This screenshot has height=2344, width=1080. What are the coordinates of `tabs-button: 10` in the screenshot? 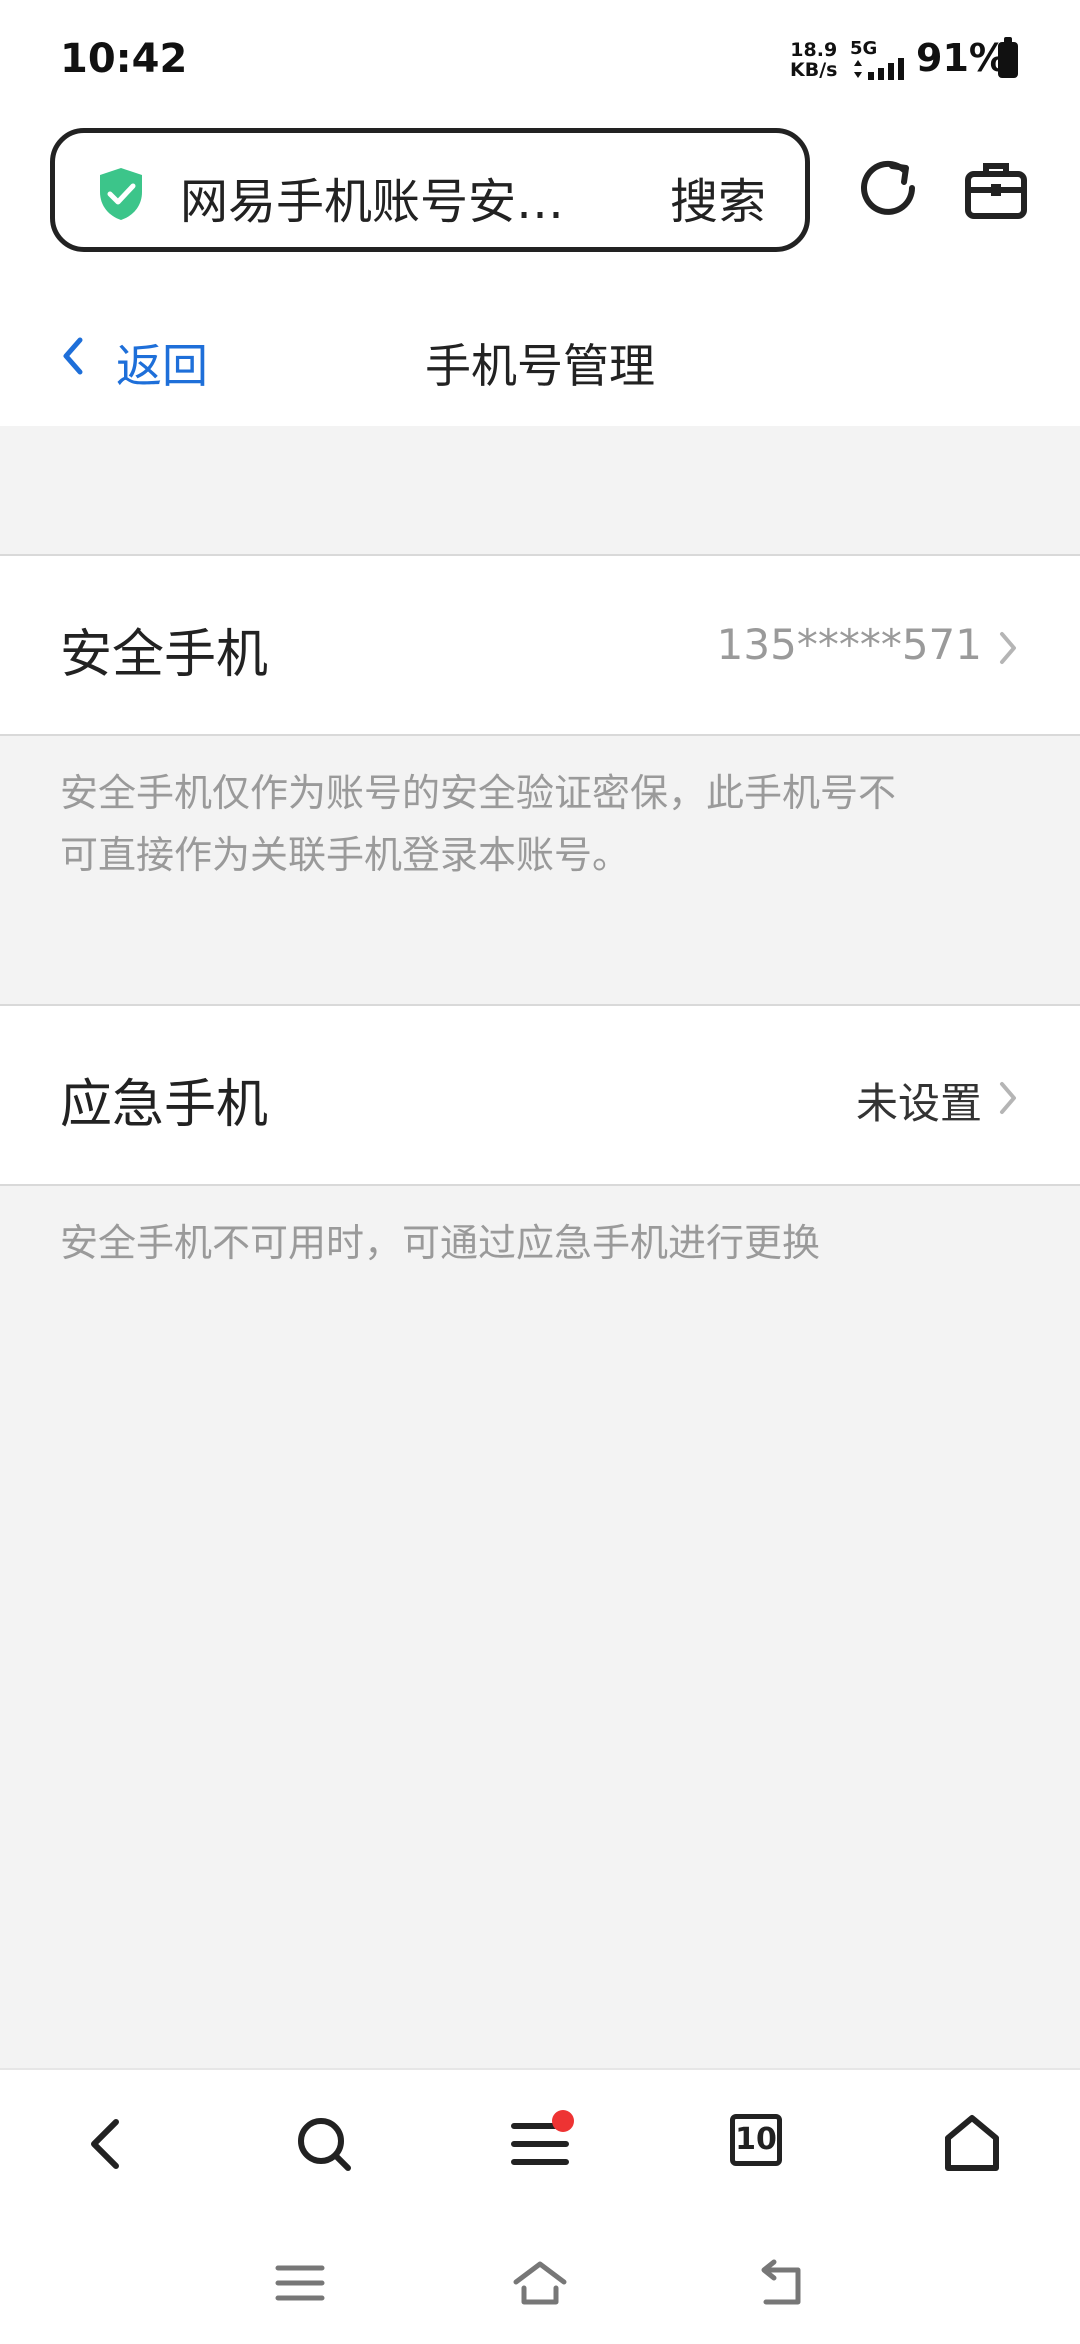 It's located at (756, 2140).